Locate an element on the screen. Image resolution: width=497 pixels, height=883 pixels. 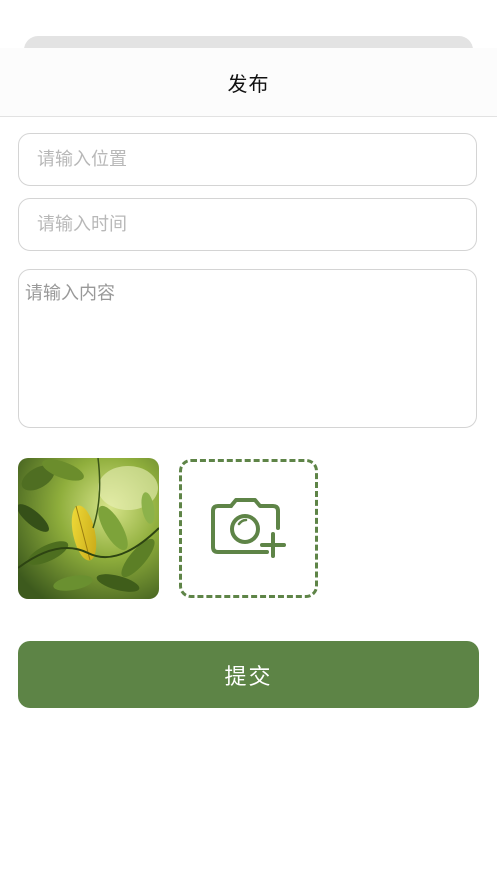
uploaded-photo-thumbnail is located at coordinates (88, 528).